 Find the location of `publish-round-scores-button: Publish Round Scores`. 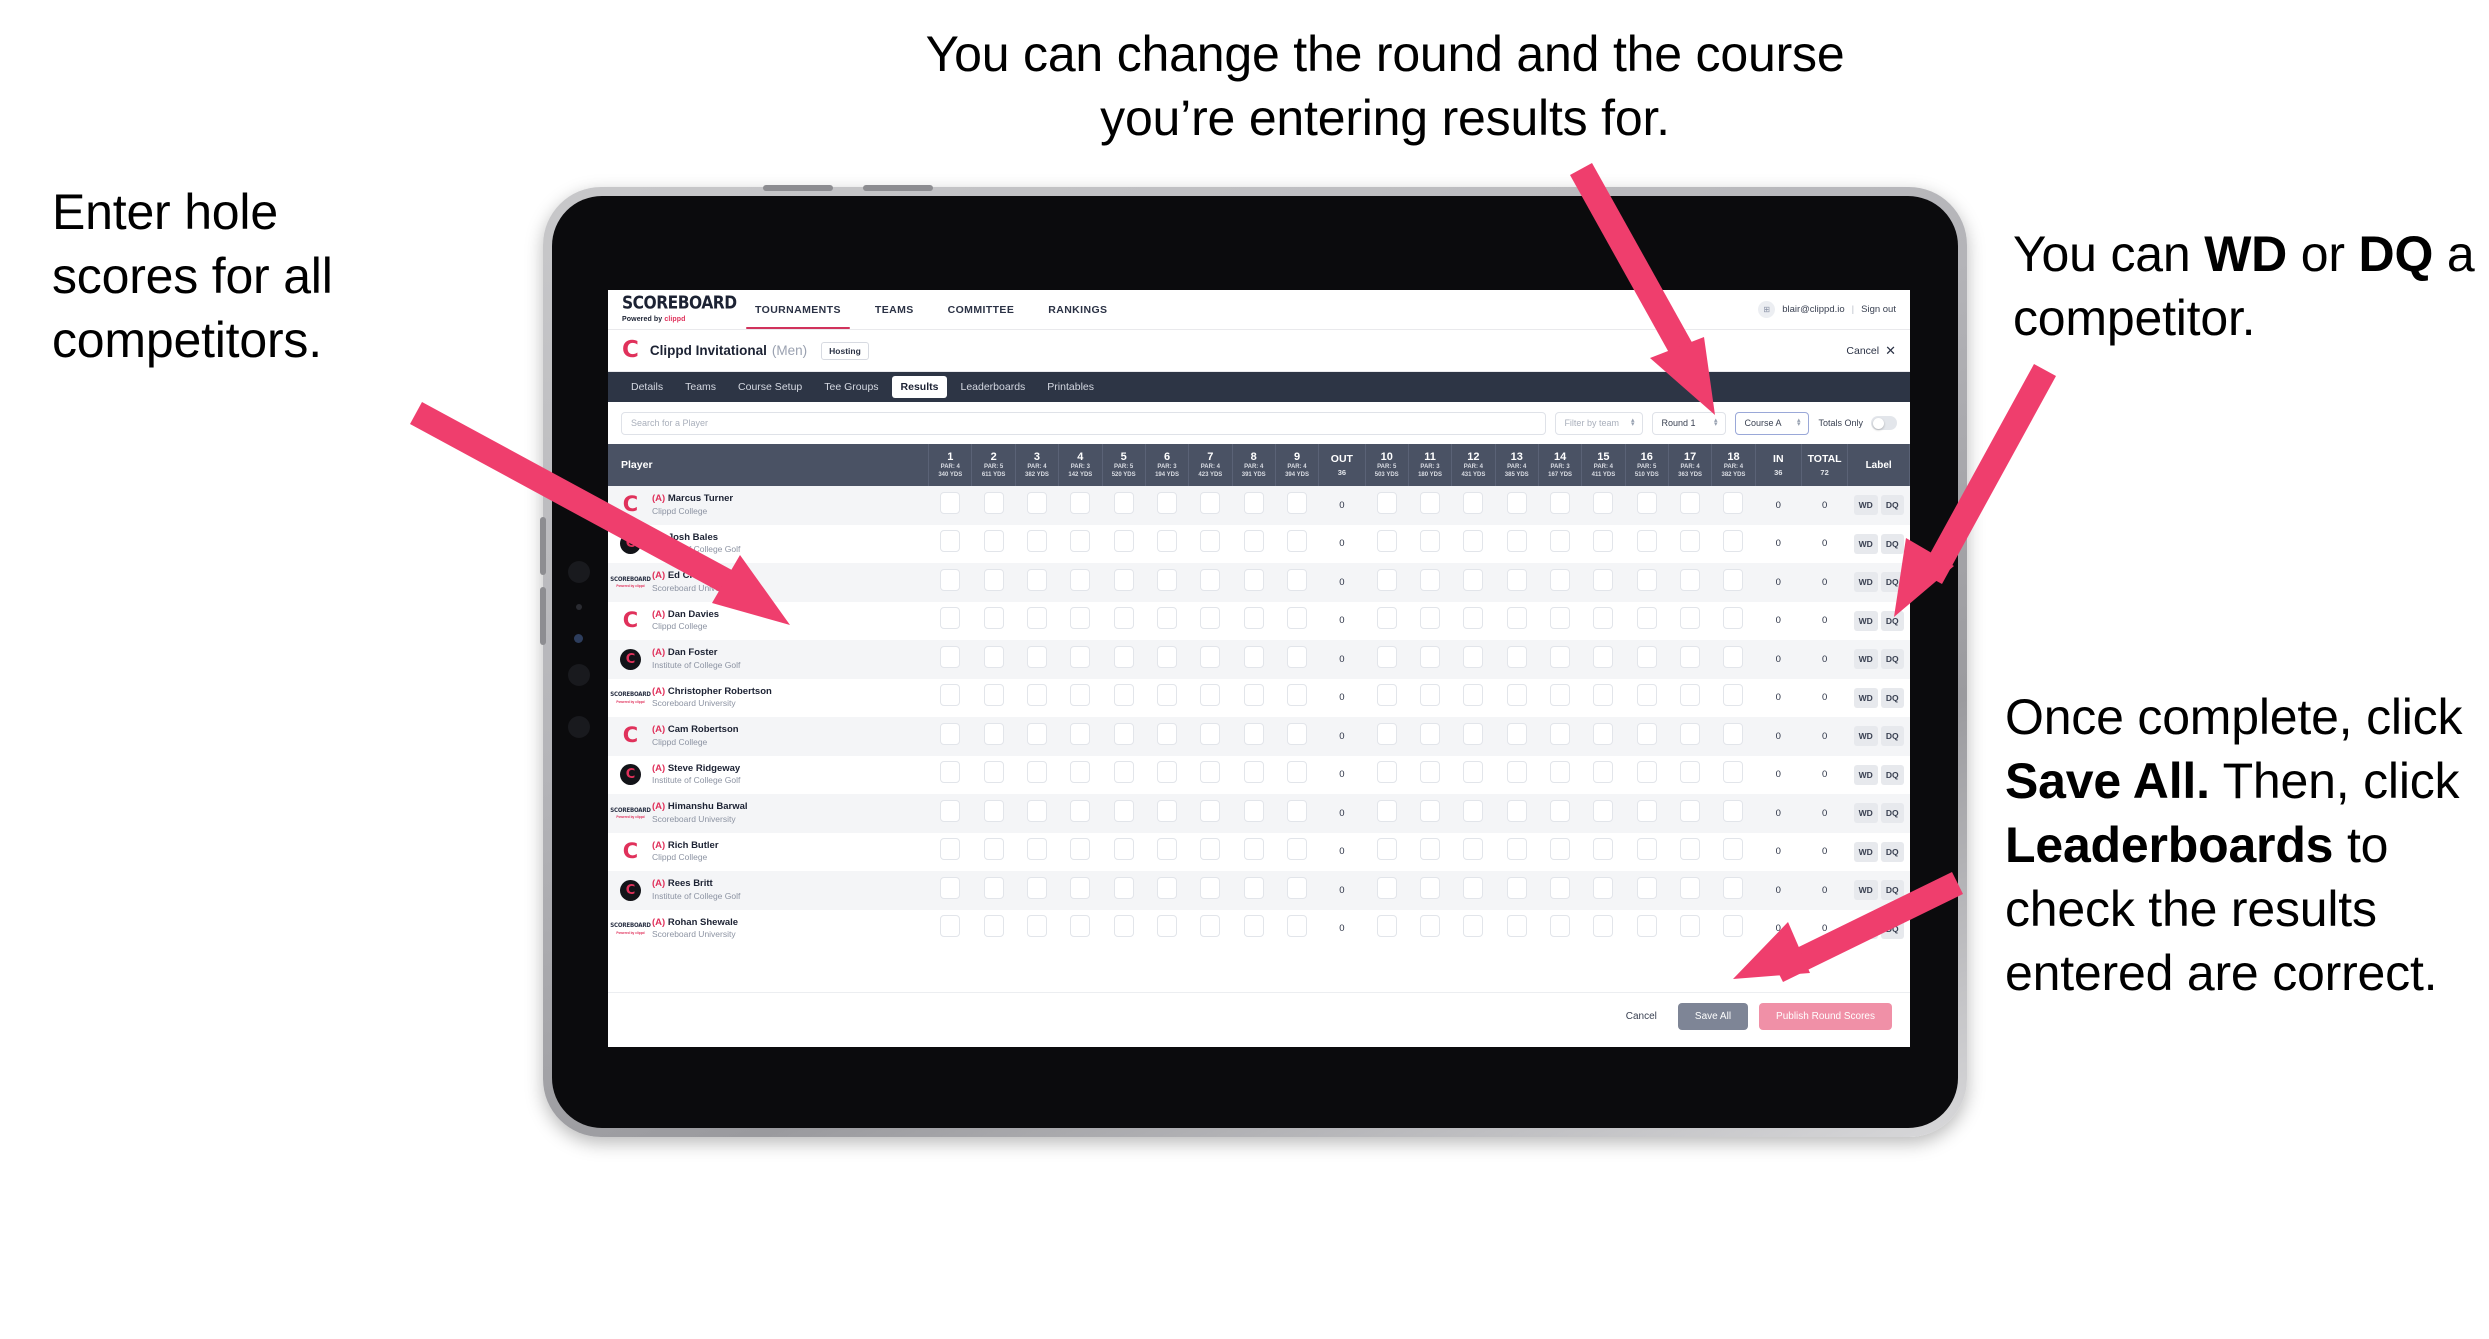

publish-round-scores-button: Publish Round Scores is located at coordinates (1825, 1016).